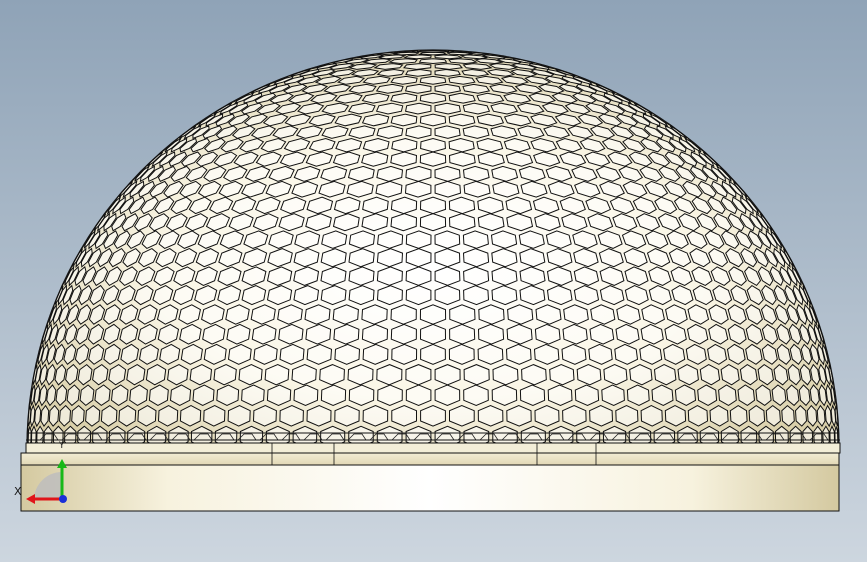 The width and height of the screenshot is (867, 562). Describe the element at coordinates (63, 499) in the screenshot. I see `z-axis-dot` at that location.